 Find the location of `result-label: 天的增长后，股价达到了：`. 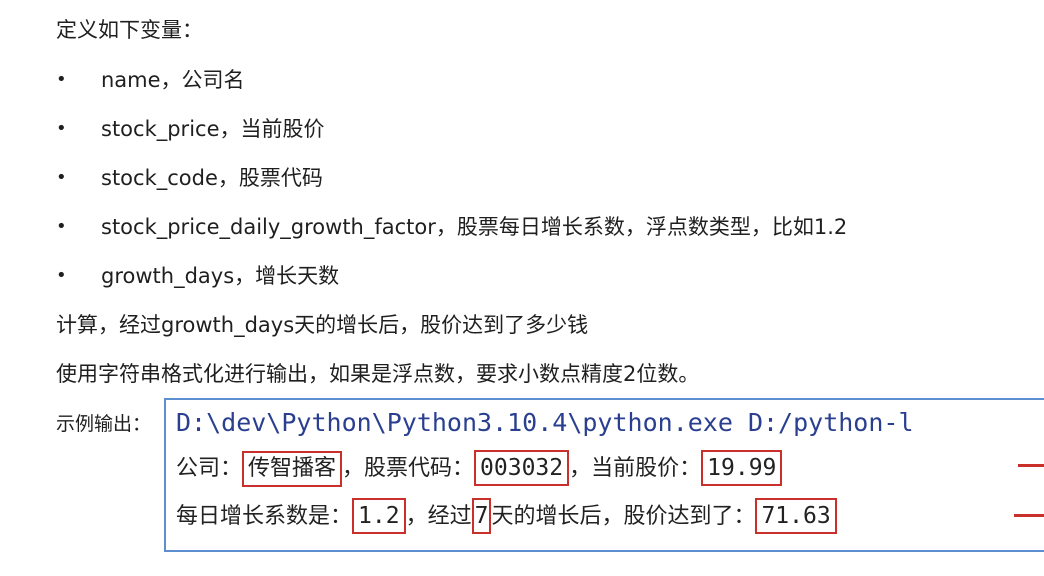

result-label: 天的增长后，股价达到了： is located at coordinates (623, 516).